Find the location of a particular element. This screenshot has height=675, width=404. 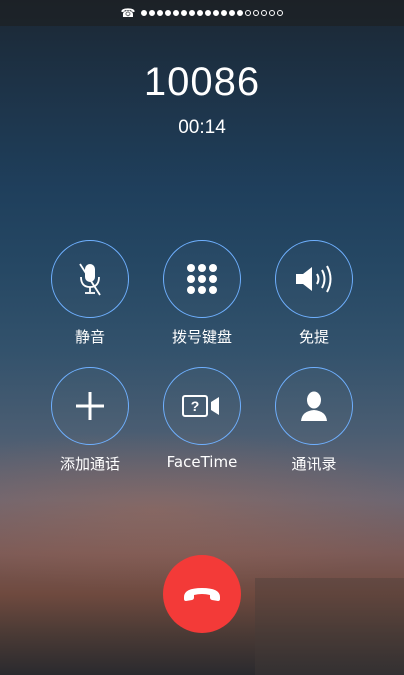

mute-label: 静音 is located at coordinates (89, 337).